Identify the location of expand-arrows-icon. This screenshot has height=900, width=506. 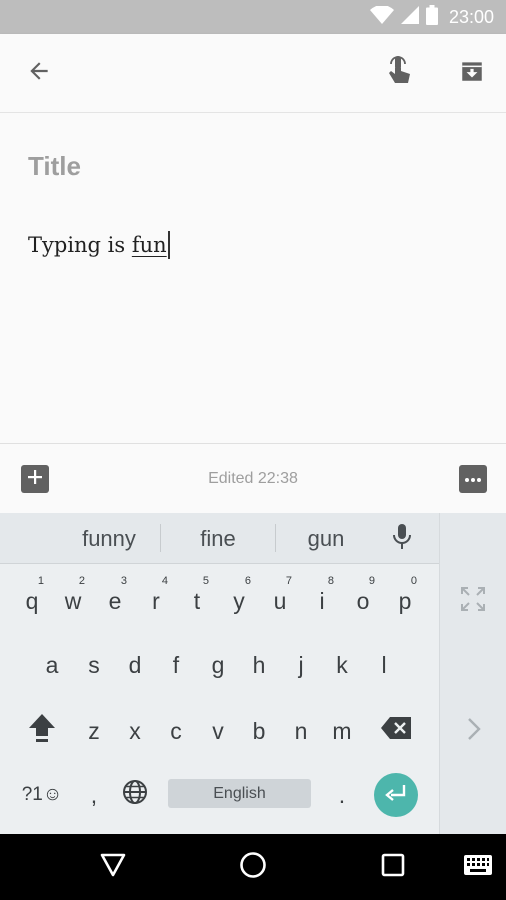
(473, 601).